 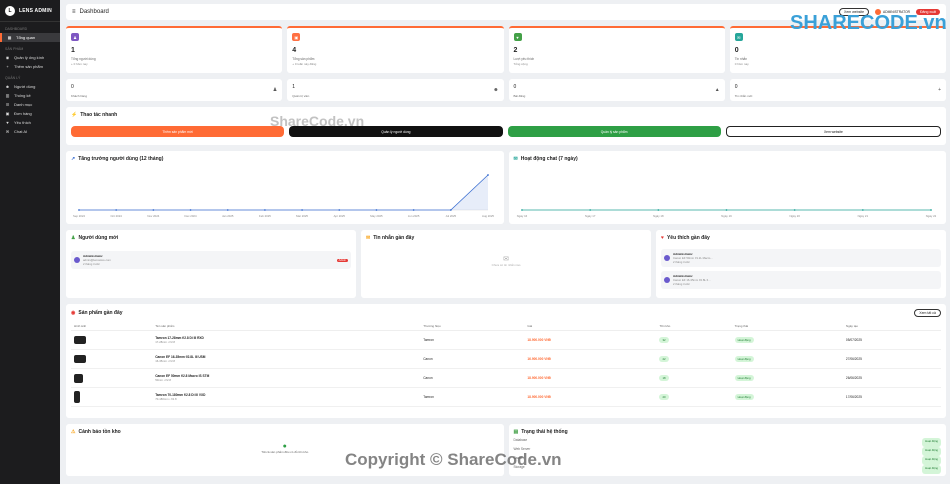 What do you see at coordinates (265, 216) in the screenshot?
I see `x-tick-label: Feb 2025` at bounding box center [265, 216].